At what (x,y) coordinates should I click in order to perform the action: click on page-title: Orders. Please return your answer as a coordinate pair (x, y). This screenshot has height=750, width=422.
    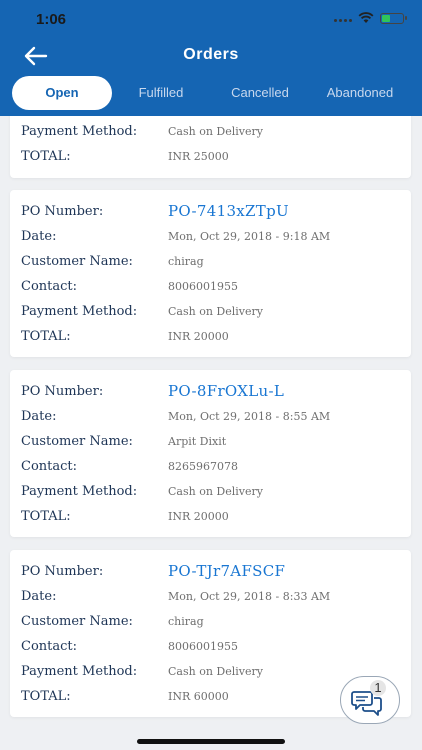
    Looking at the image, I should click on (211, 54).